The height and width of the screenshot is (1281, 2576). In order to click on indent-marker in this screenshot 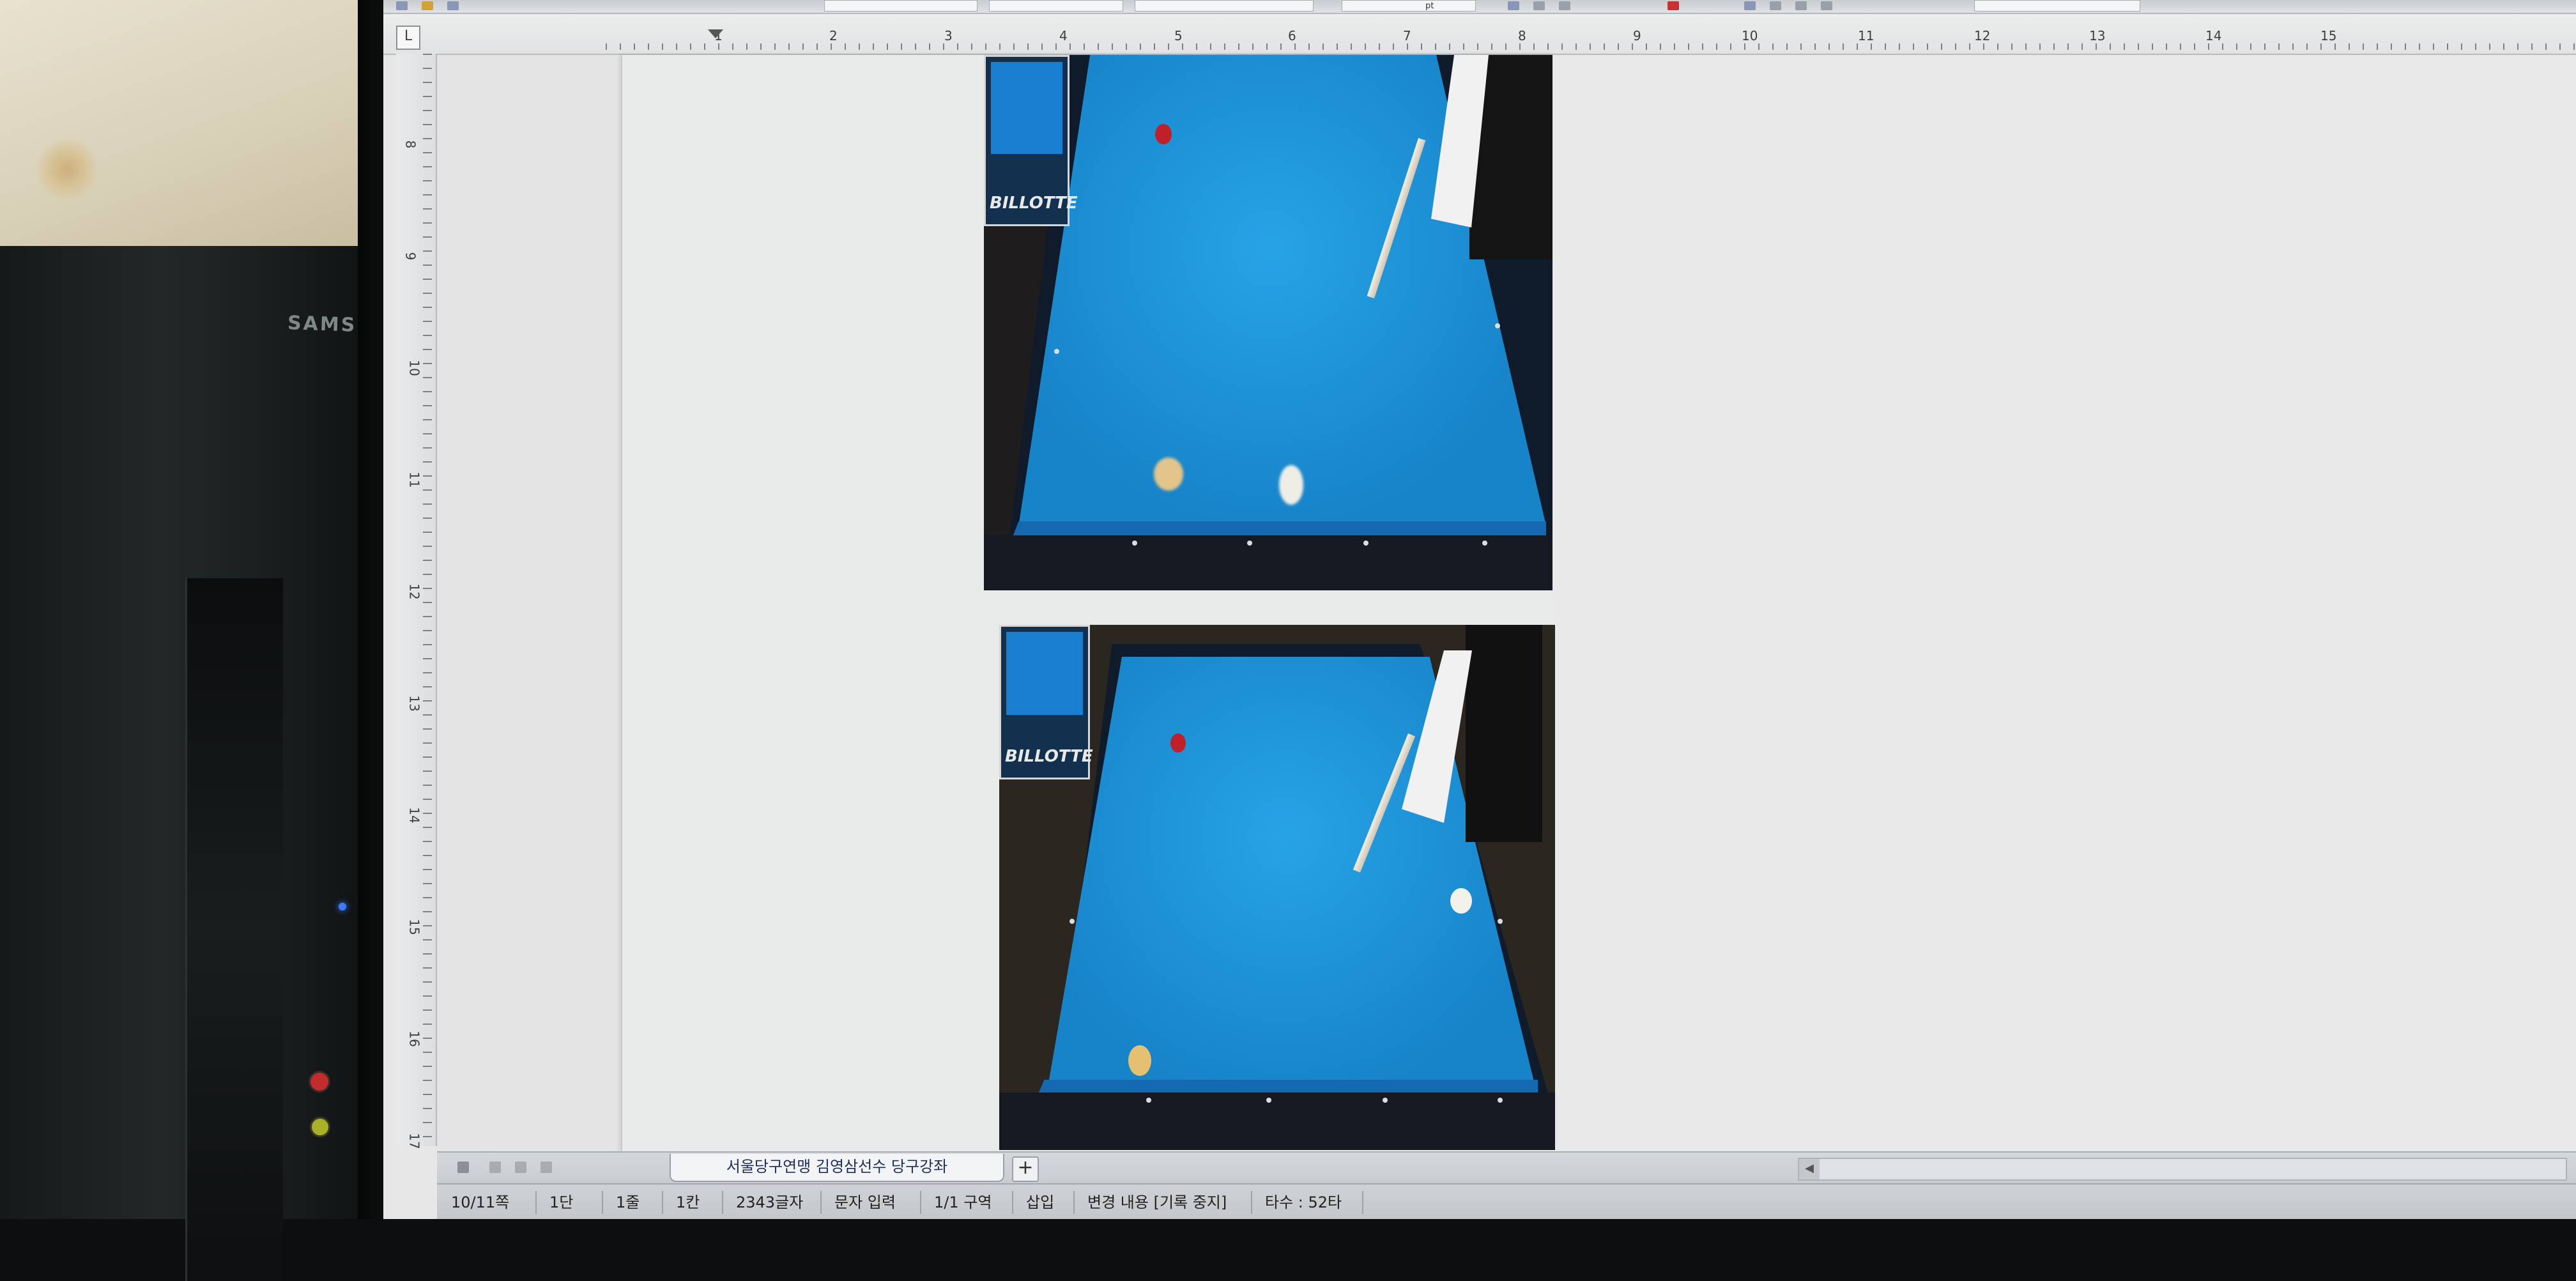, I will do `click(715, 33)`.